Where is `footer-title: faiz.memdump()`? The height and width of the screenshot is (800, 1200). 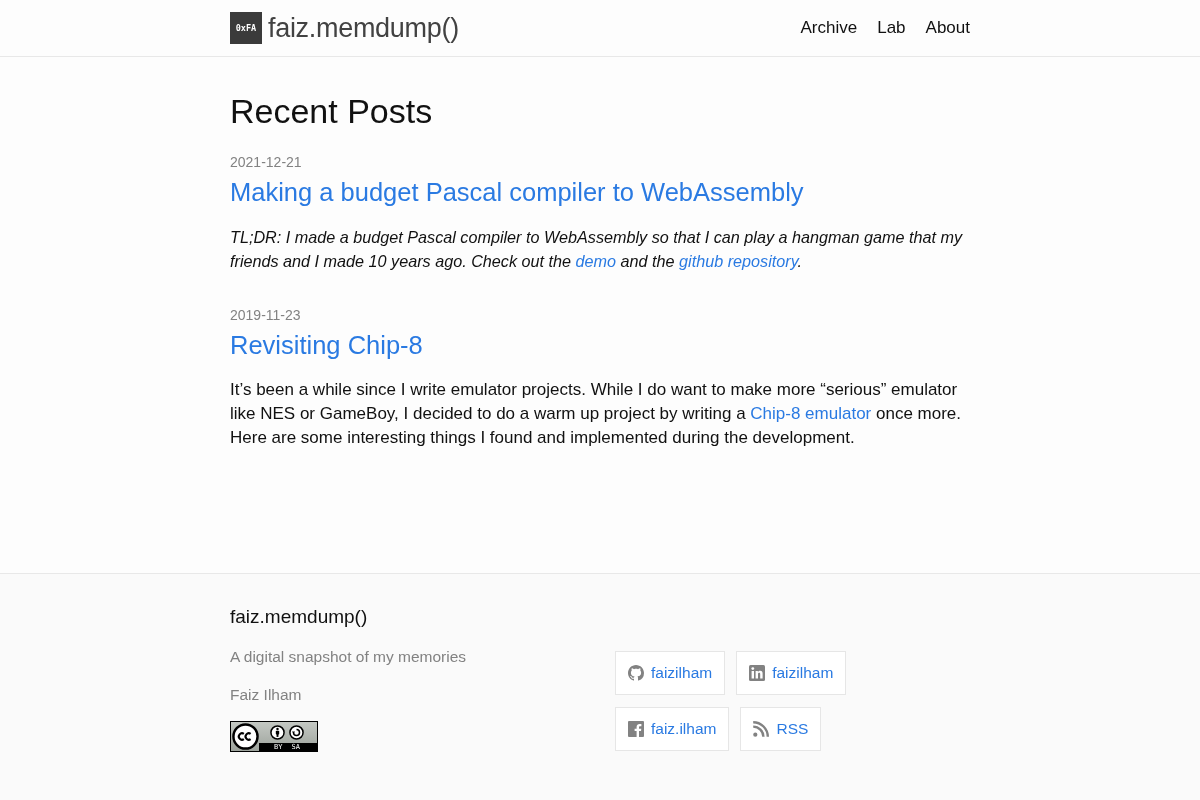 footer-title: faiz.memdump() is located at coordinates (299, 617).